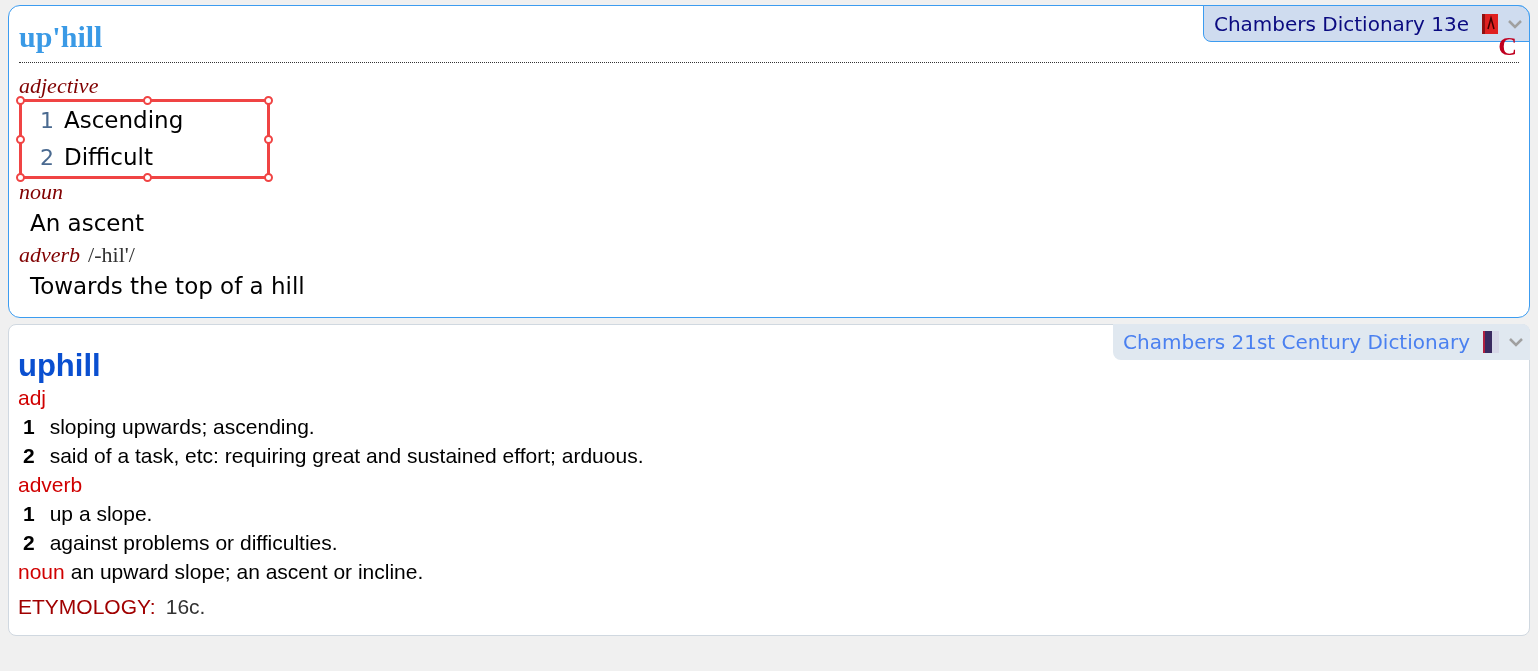  What do you see at coordinates (247, 572) in the screenshot?
I see `definition: an upward slope; an ascent or incline.` at bounding box center [247, 572].